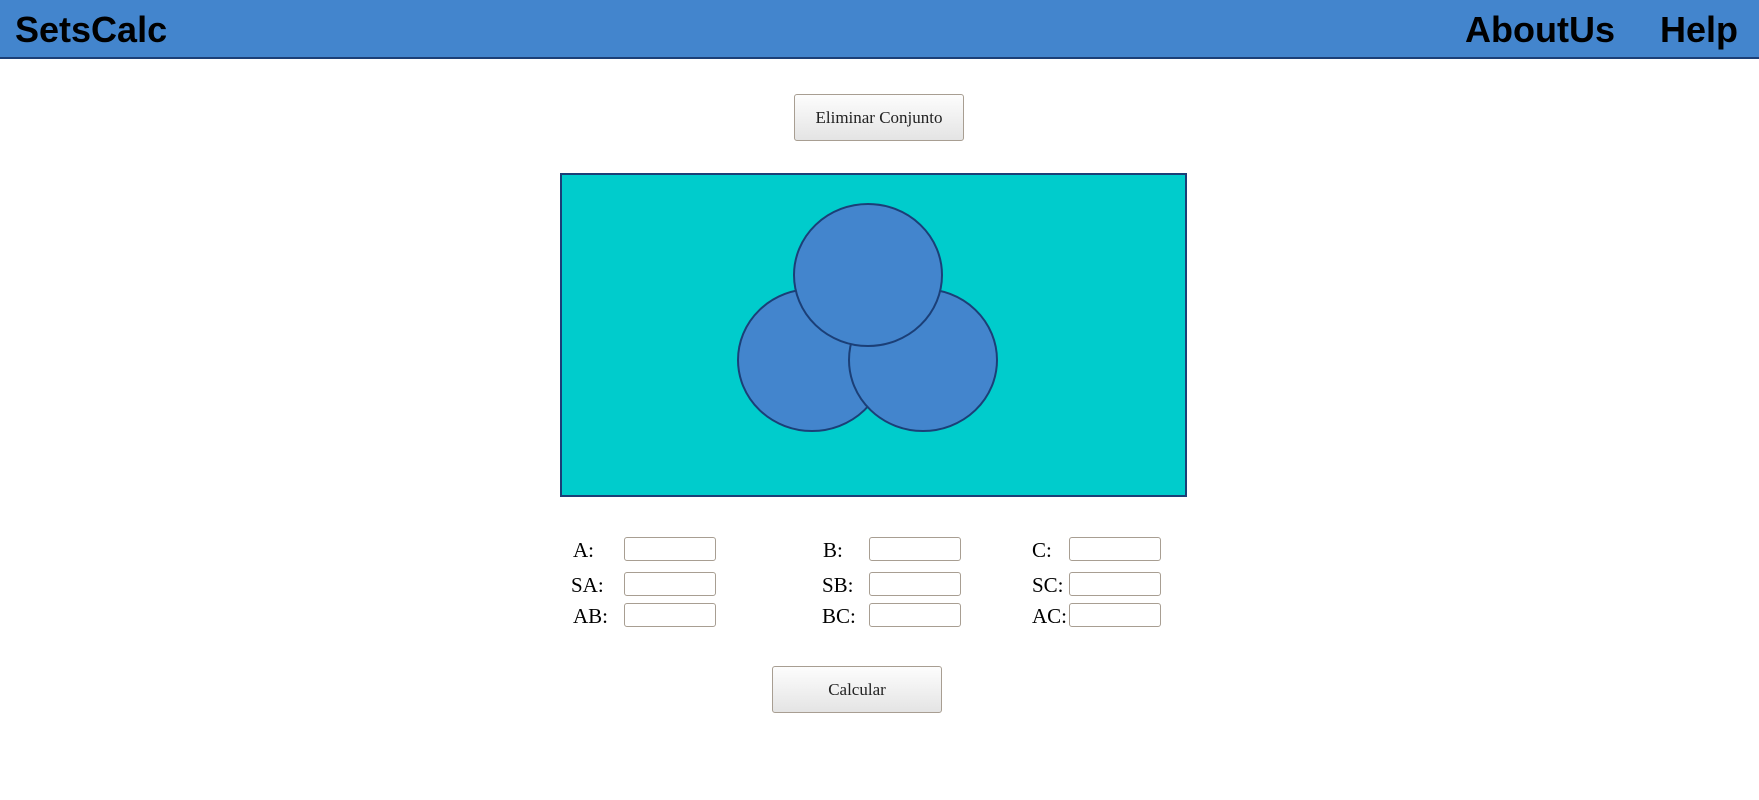 Image resolution: width=1759 pixels, height=800 pixels. Describe the element at coordinates (670, 615) in the screenshot. I see `input-ab` at that location.